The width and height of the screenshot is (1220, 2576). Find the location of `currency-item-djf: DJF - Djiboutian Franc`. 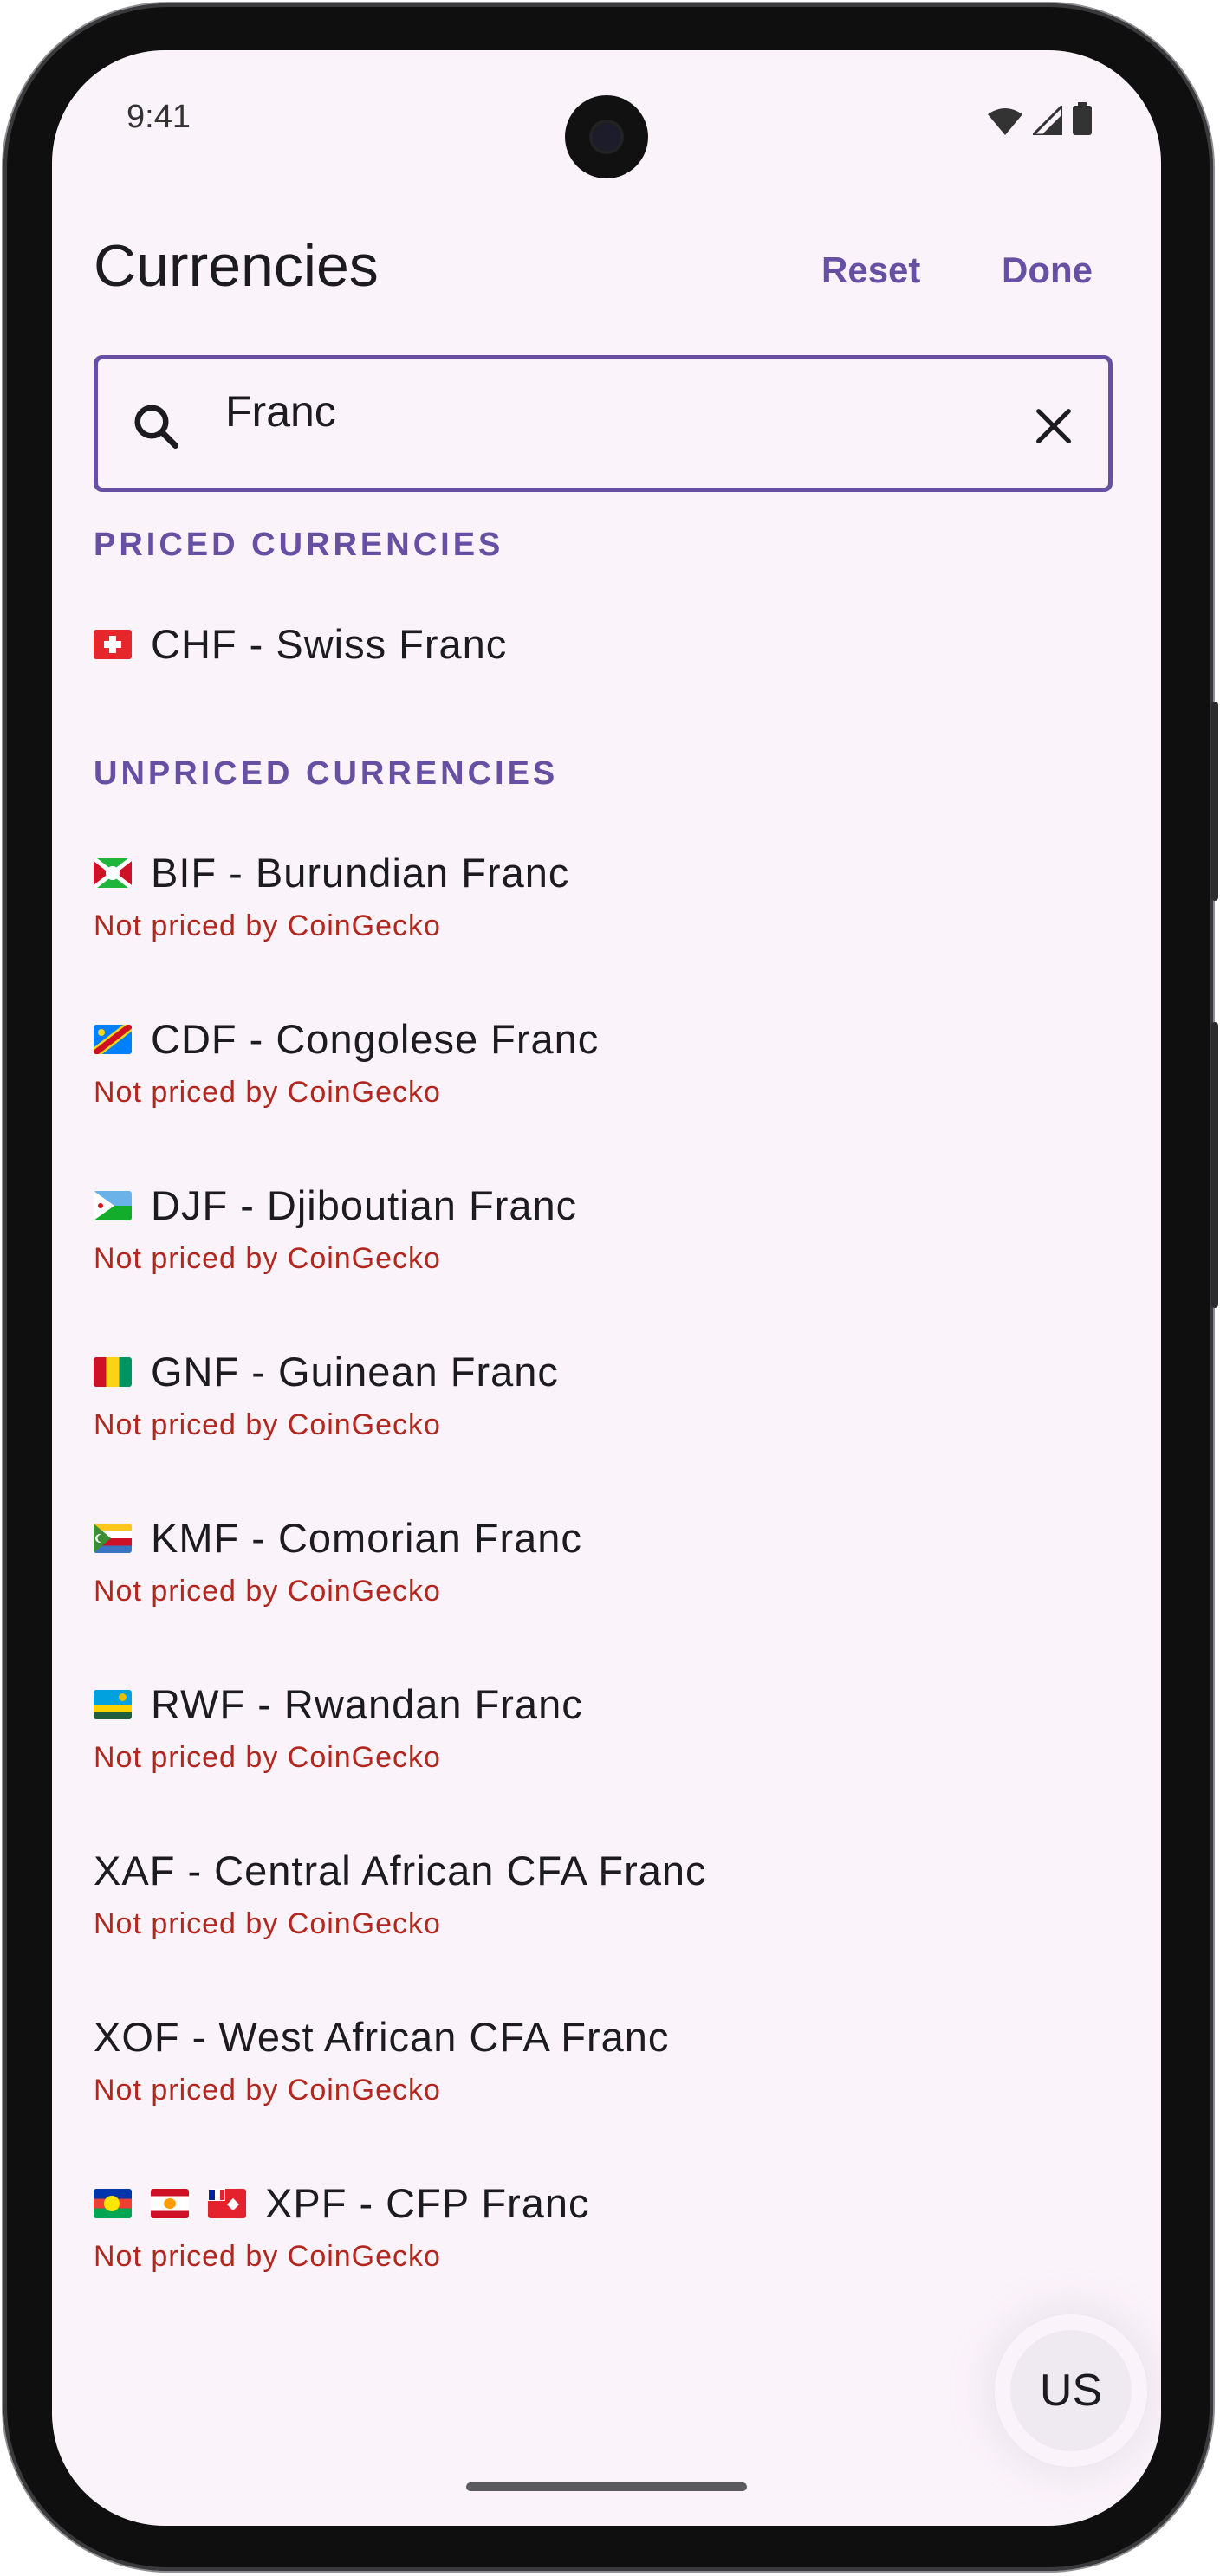

currency-item-djf: DJF - Djiboutian Franc is located at coordinates (336, 1205).